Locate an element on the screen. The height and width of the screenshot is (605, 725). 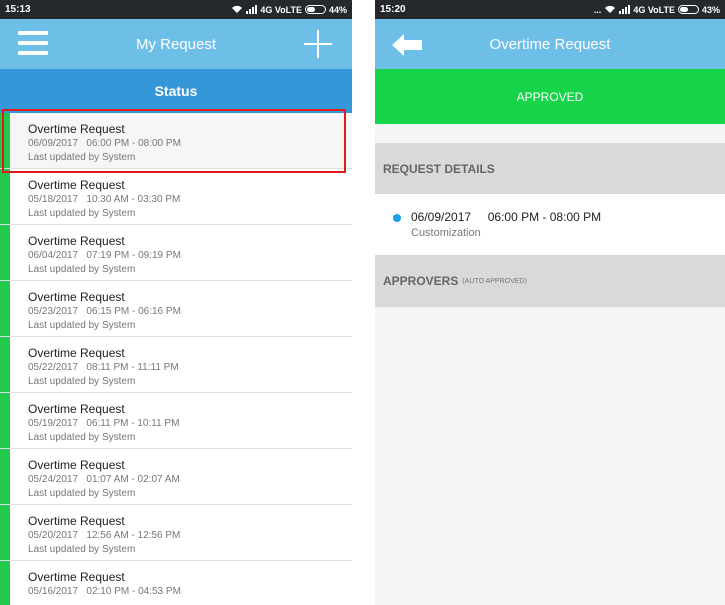
page-title: My Request is located at coordinates (176, 44).